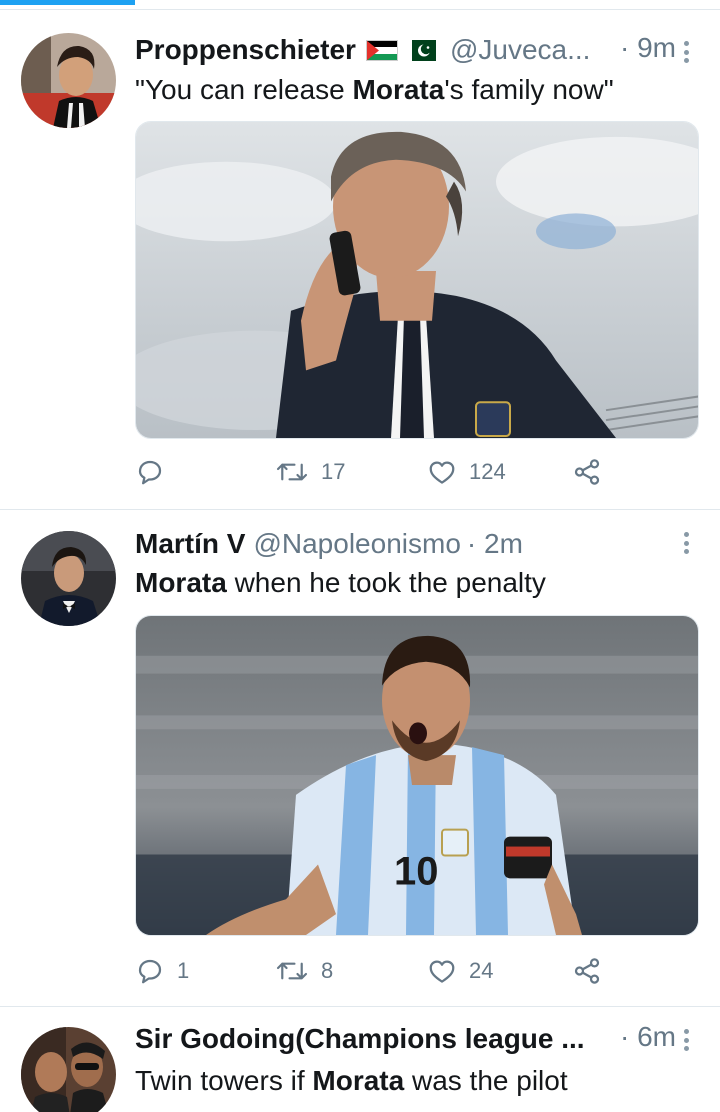 This screenshot has width=720, height=1112. Describe the element at coordinates (244, 89) in the screenshot. I see `tweet-text-part: "You can release` at that location.